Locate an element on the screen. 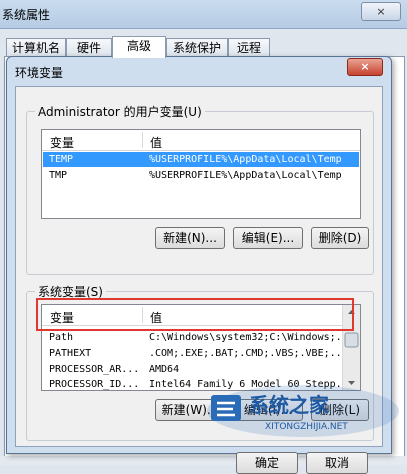 The image size is (407, 474). user-variables-header: 变量 值 is located at coordinates (201, 140).